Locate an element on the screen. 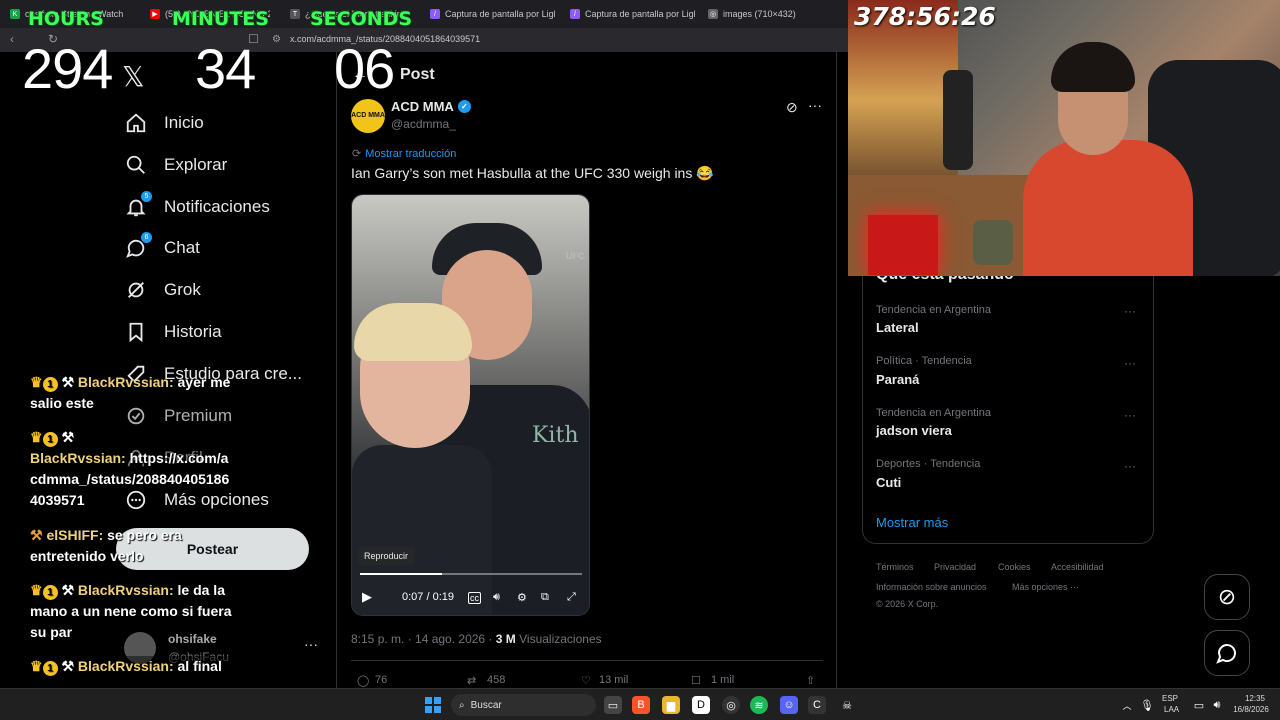 This screenshot has width=1280, height=720. sidebar-item-notificaciones: 5 Notificaciones is located at coordinates (197, 206).